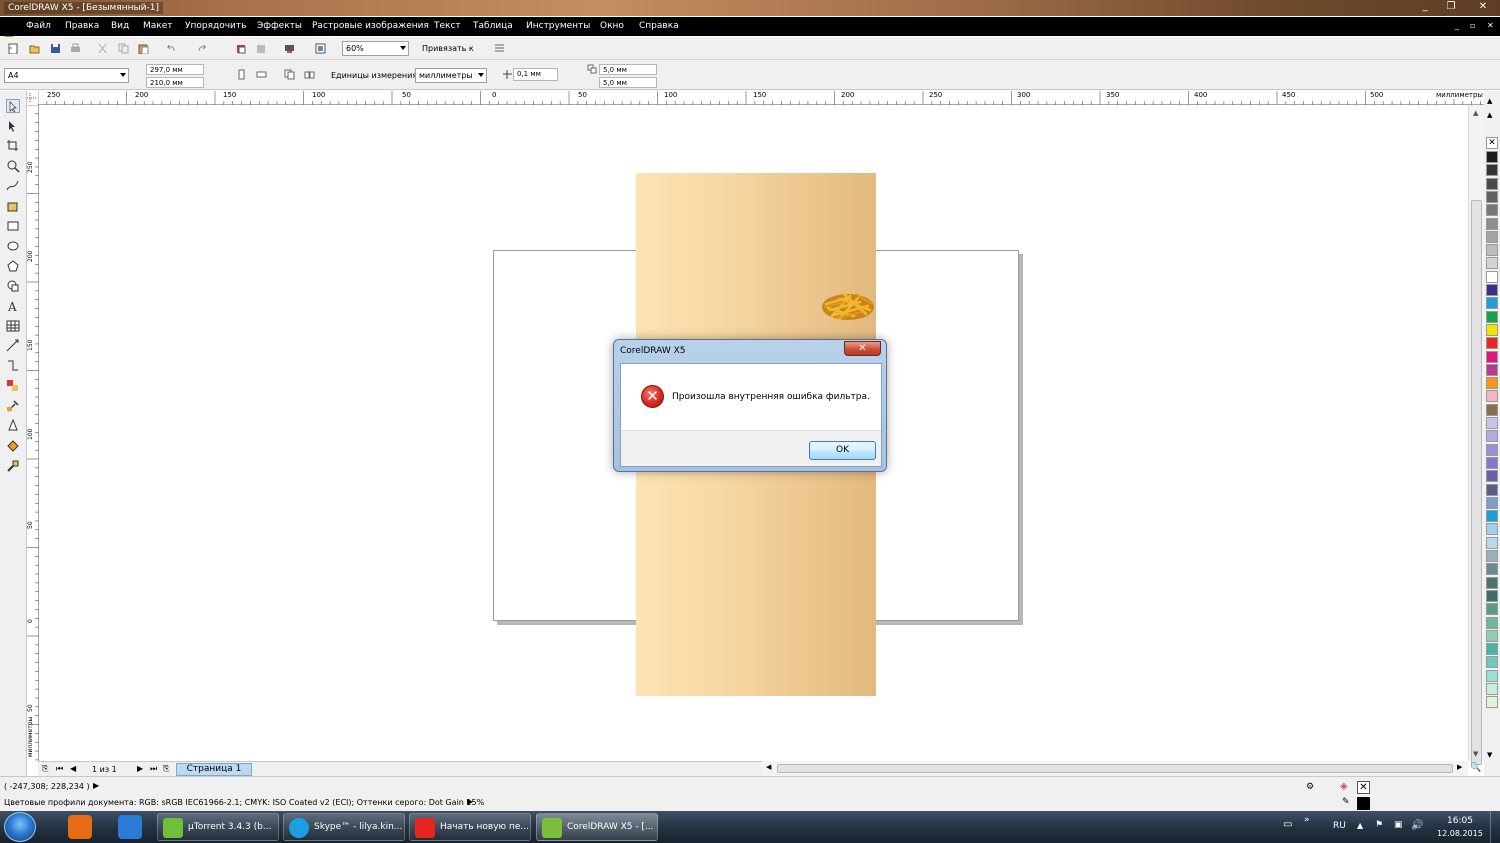 The image size is (1500, 843). I want to click on rectangle-tool-icon, so click(13, 226).